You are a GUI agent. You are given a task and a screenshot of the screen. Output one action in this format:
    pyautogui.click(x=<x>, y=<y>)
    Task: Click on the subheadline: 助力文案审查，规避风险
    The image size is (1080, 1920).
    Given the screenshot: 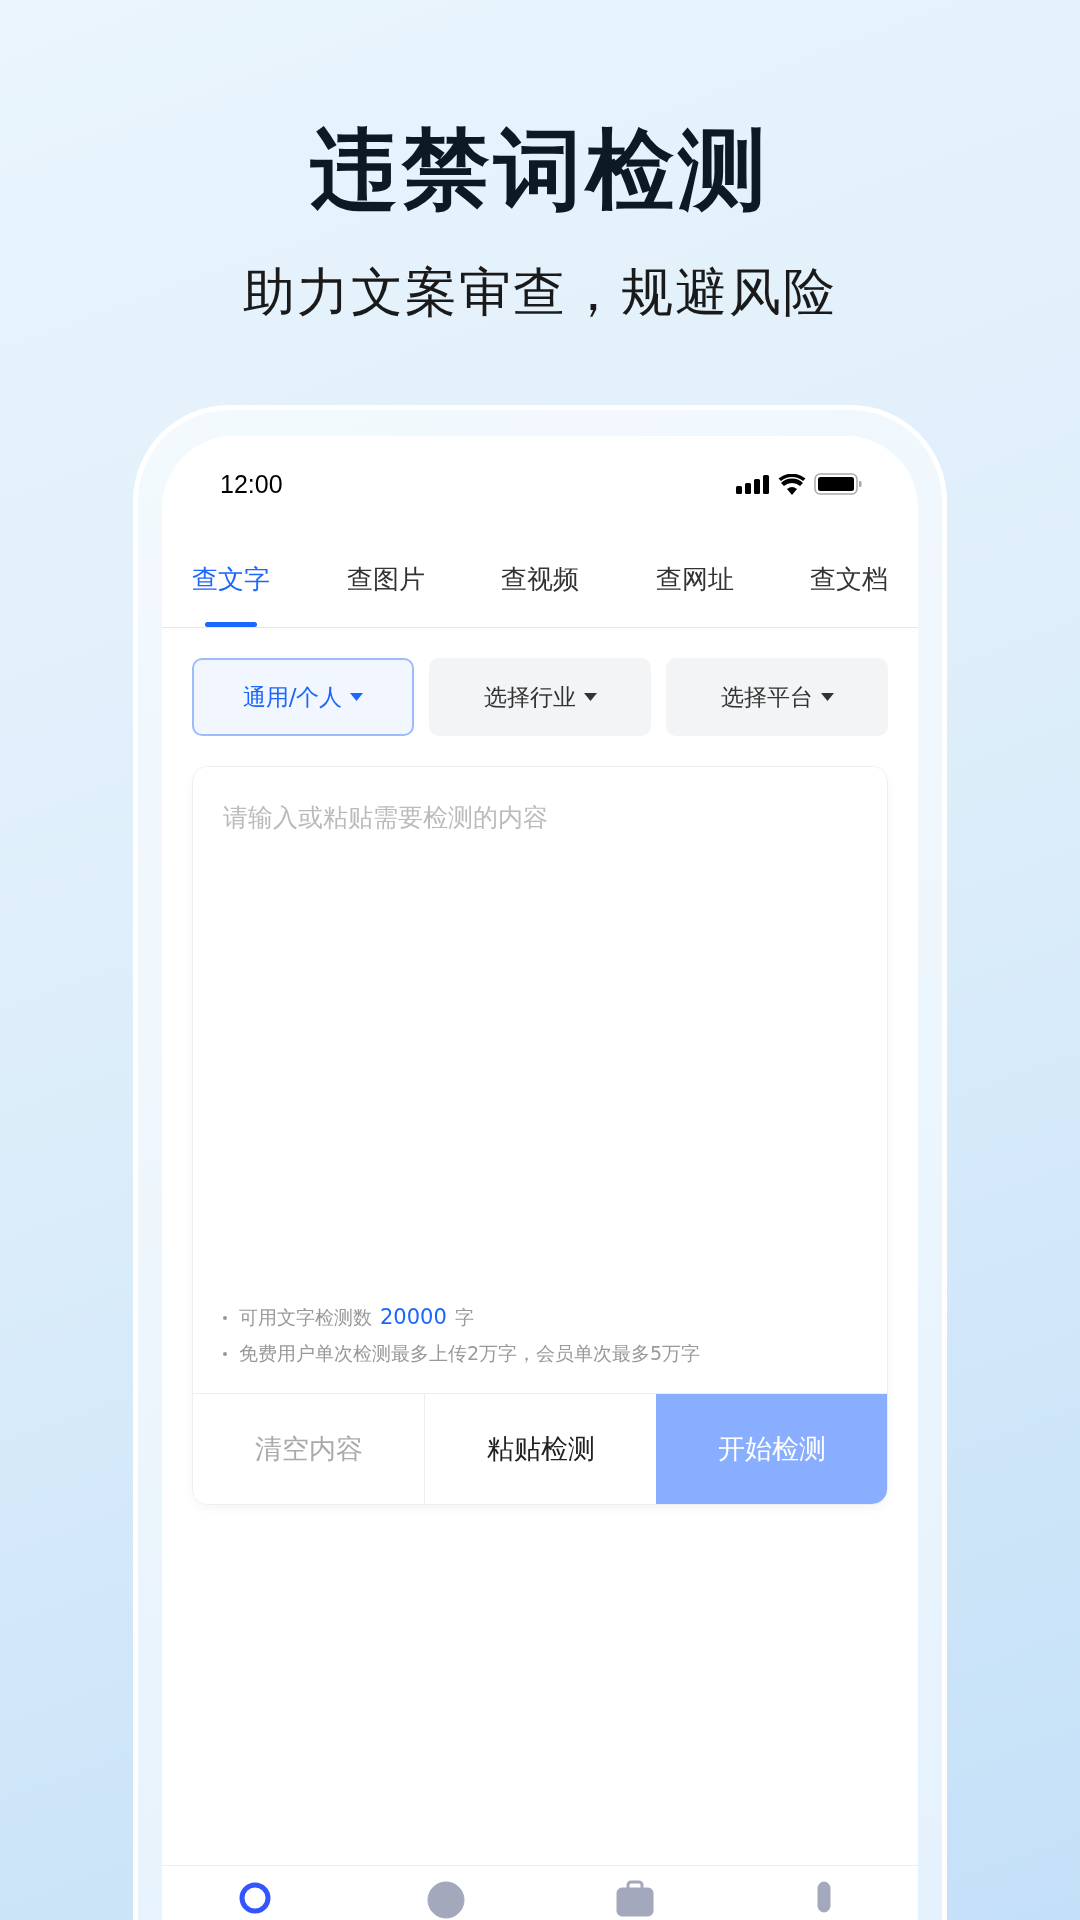 What is the action you would take?
    pyautogui.click(x=540, y=292)
    